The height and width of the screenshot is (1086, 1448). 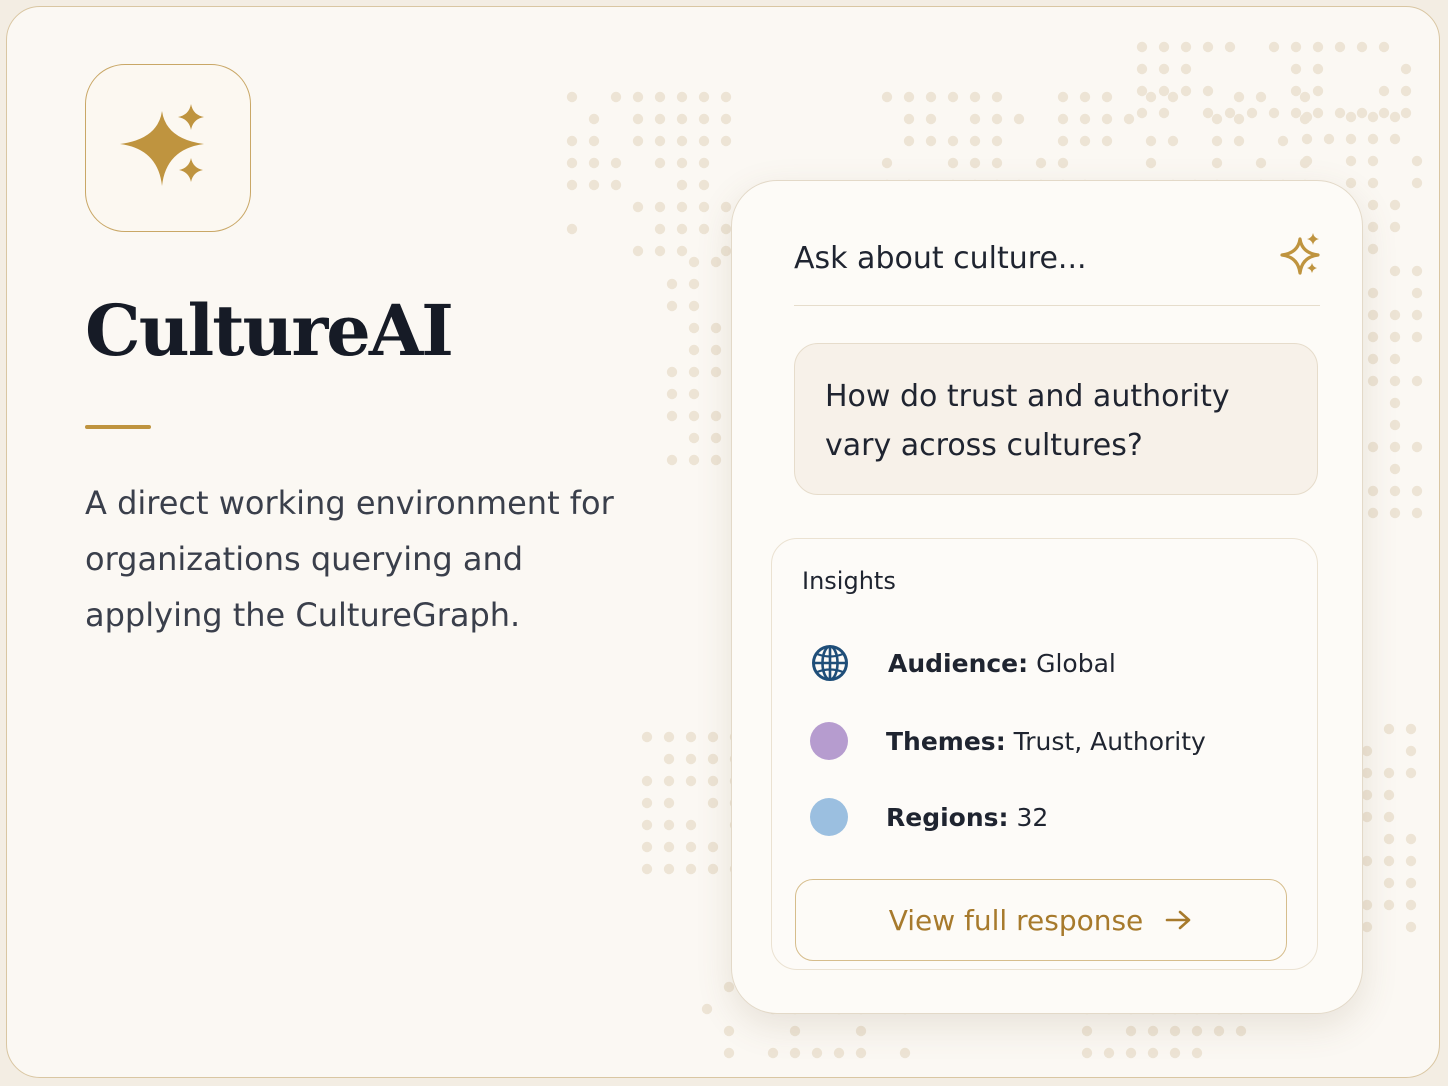 I want to click on view-full-response-button: View full response, so click(x=1041, y=920).